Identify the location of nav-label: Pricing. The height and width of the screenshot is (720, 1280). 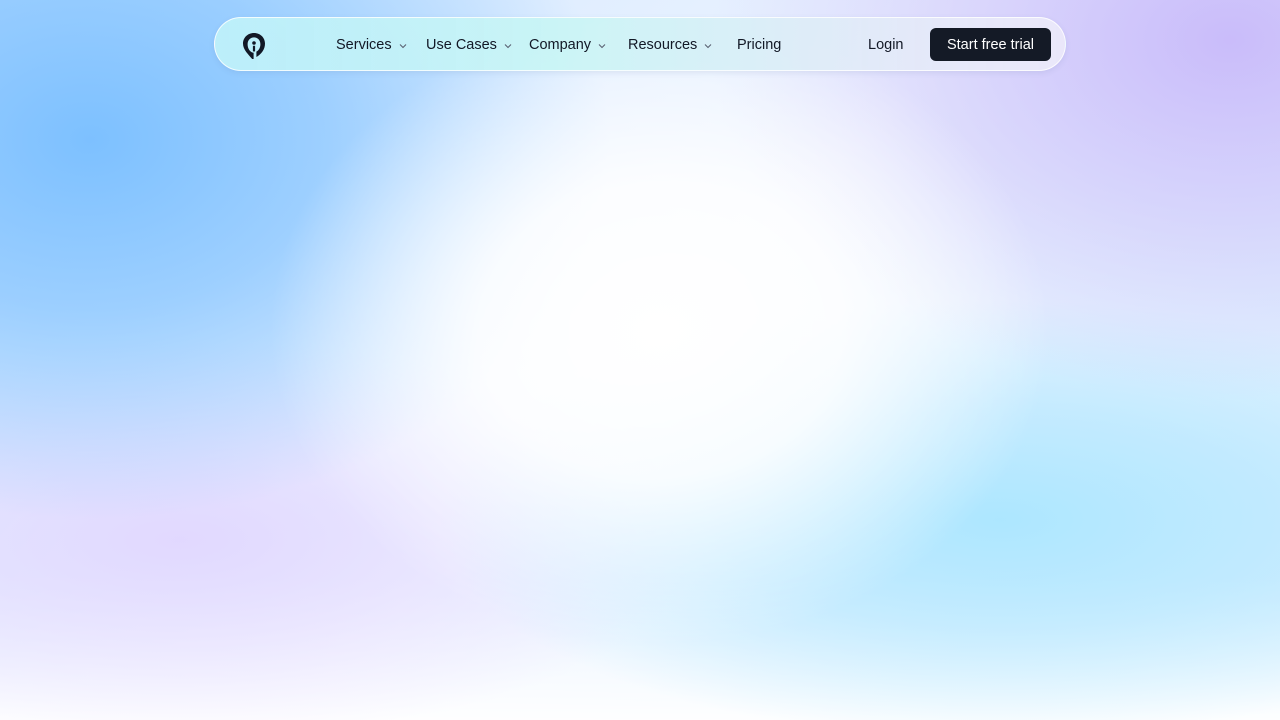
(759, 45).